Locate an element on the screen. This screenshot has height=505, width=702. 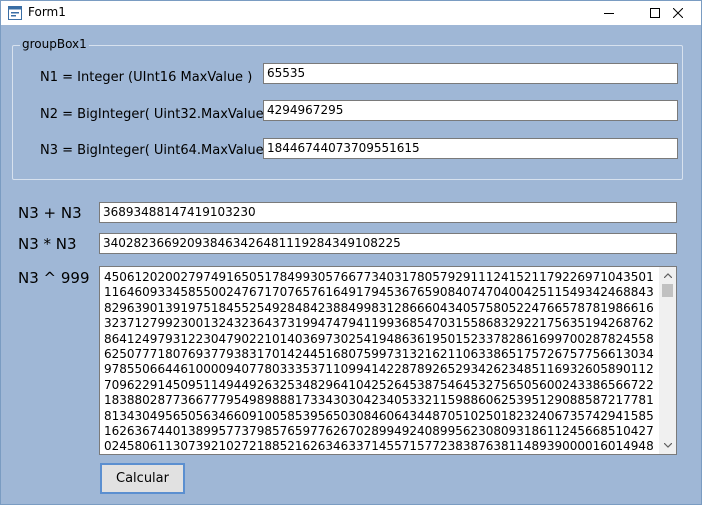
n3-label: N3 = BigInteger( Uint64.MaxValue ) is located at coordinates (156, 150).